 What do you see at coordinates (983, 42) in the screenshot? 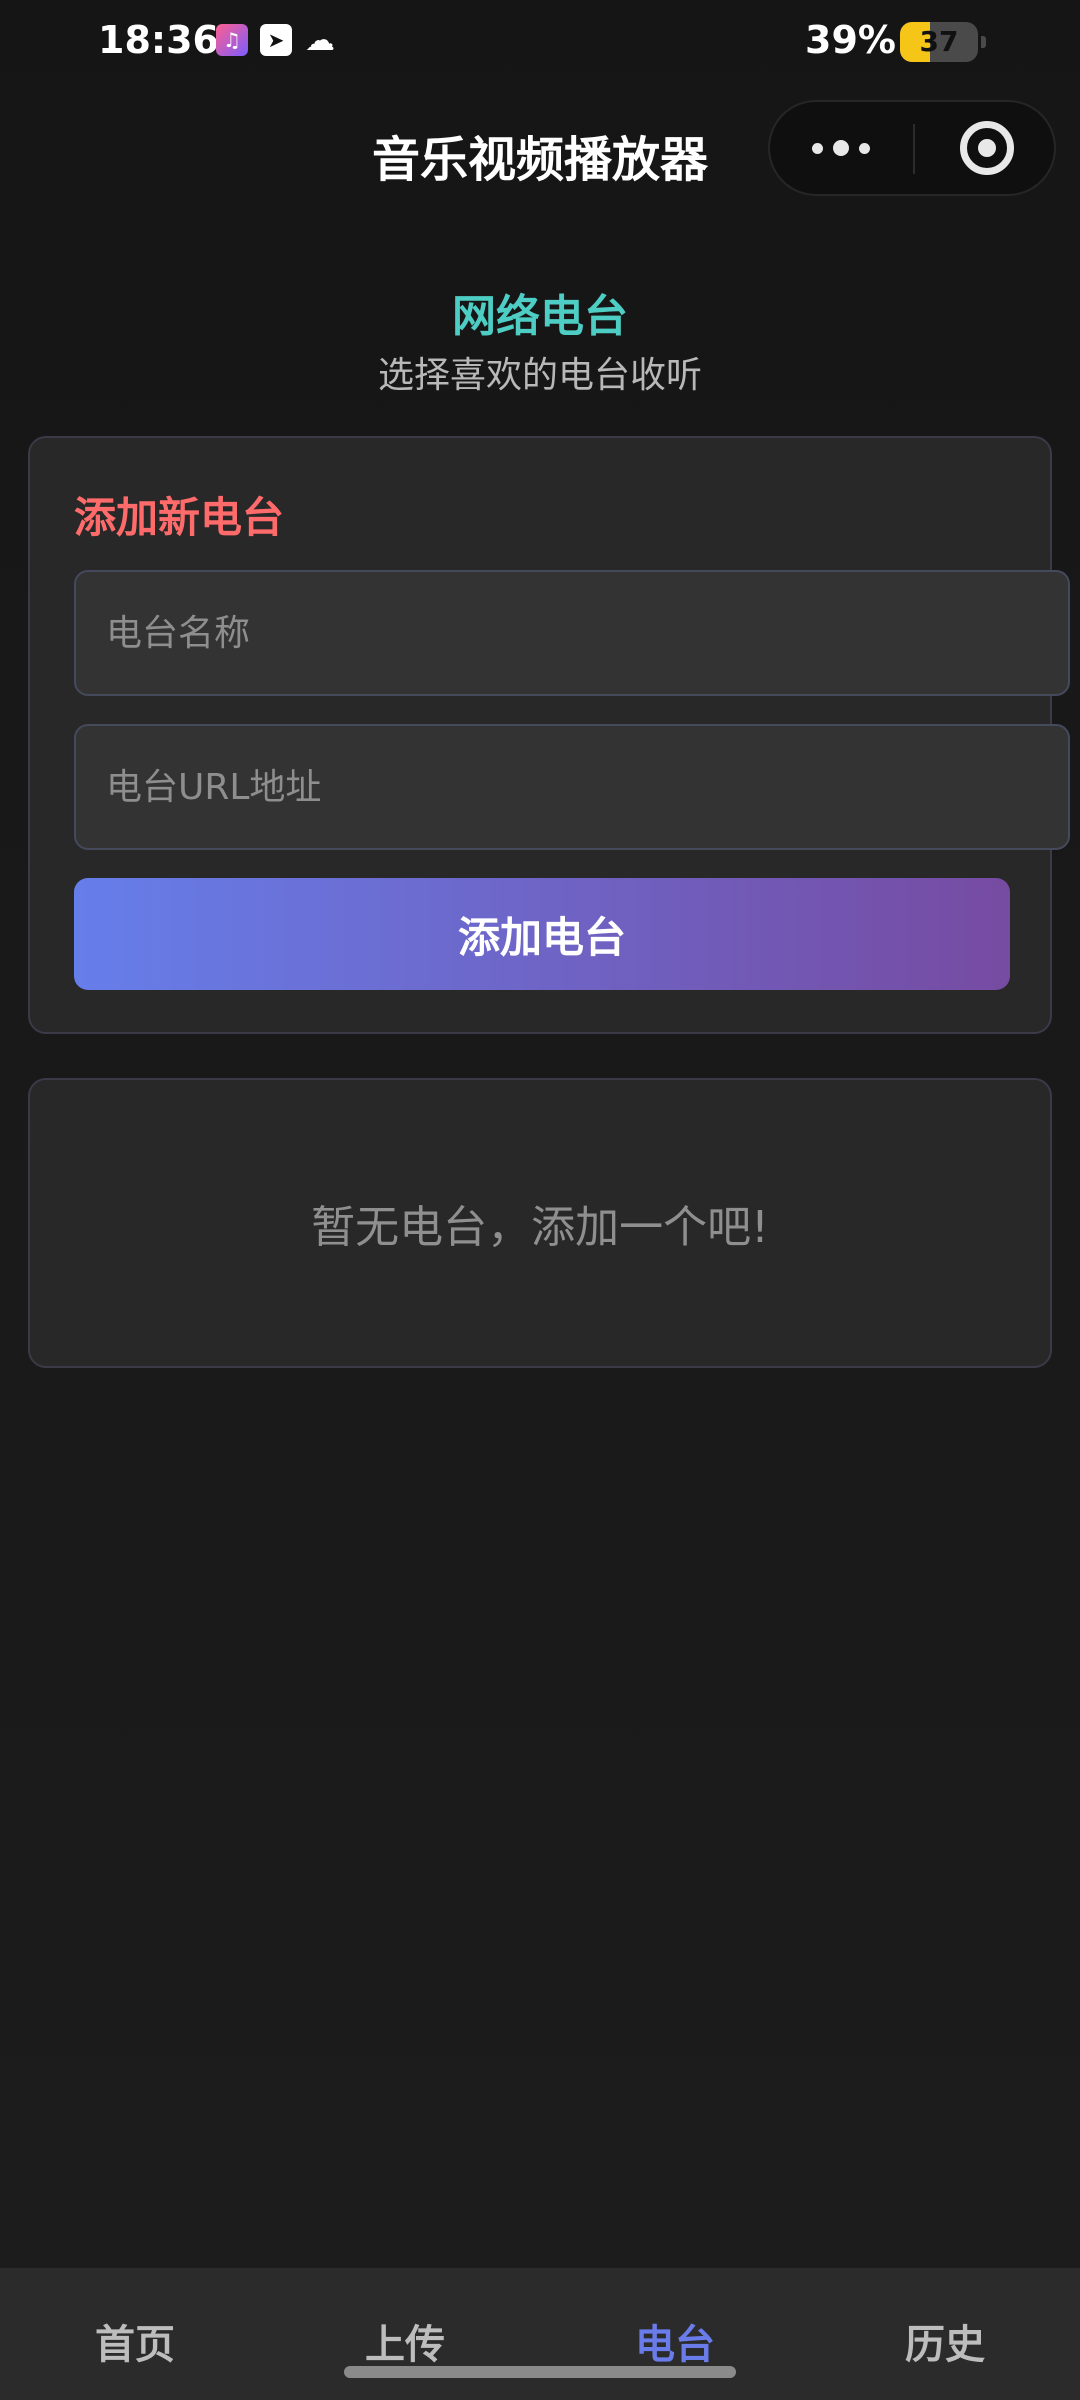
I see `battery-tip` at bounding box center [983, 42].